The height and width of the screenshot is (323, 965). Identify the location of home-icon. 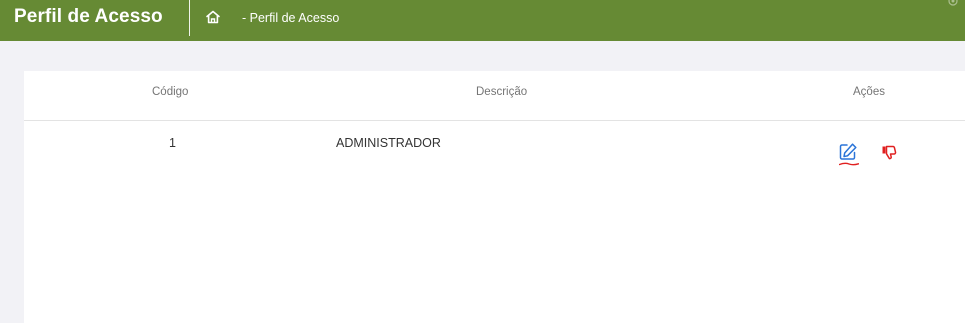
(213, 17).